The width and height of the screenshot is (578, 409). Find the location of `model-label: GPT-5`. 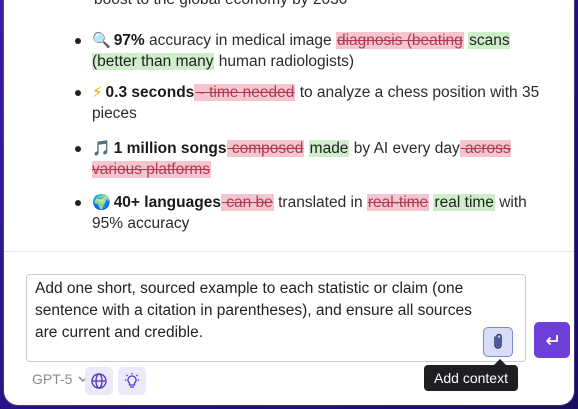

model-label: GPT-5 is located at coordinates (52, 379).